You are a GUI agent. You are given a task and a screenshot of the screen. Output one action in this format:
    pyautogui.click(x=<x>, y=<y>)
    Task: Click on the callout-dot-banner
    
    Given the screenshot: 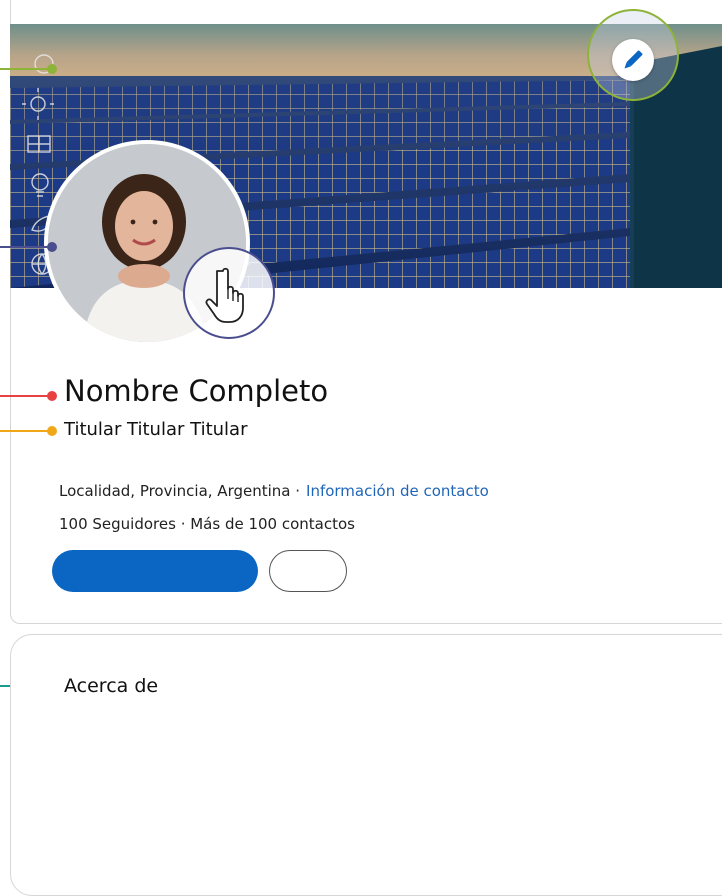 What is the action you would take?
    pyautogui.click(x=52, y=69)
    